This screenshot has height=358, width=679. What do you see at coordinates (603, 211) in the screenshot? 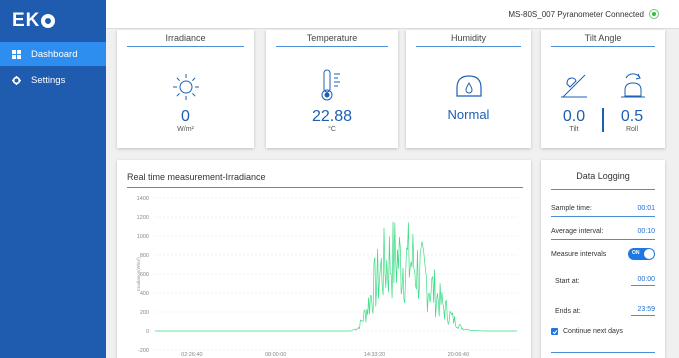
I see `sample-time-row: Sample time: 00:01` at bounding box center [603, 211].